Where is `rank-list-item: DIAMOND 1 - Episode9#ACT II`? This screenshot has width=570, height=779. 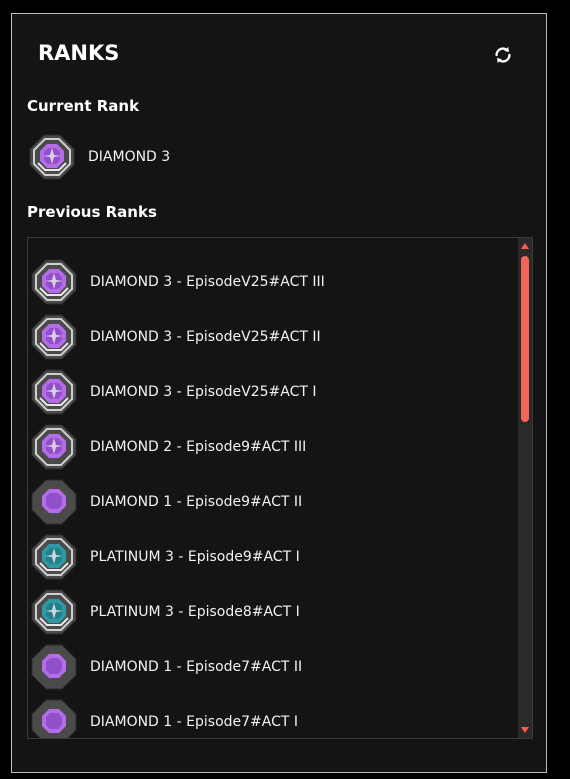
rank-list-item: DIAMOND 1 - Episode9#ACT II is located at coordinates (272, 501).